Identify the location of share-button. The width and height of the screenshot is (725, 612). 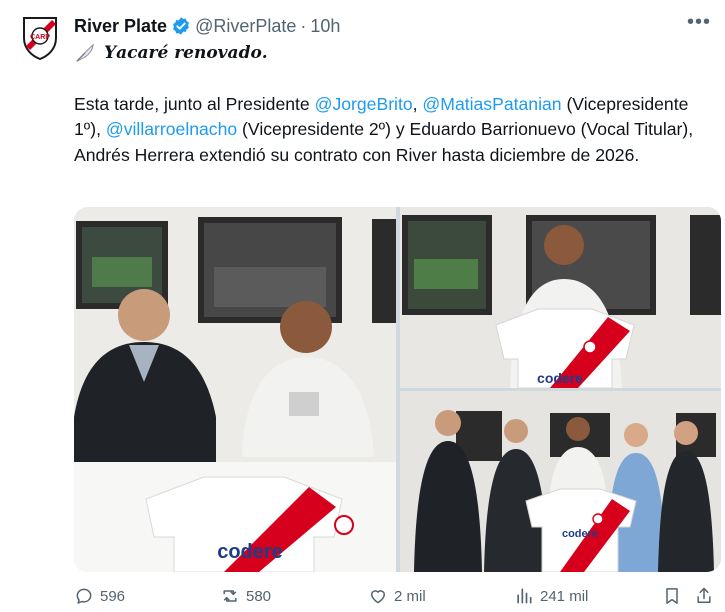
(704, 596).